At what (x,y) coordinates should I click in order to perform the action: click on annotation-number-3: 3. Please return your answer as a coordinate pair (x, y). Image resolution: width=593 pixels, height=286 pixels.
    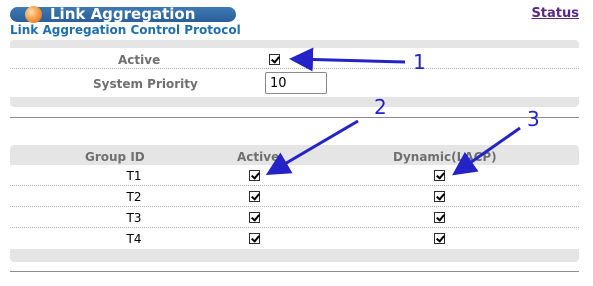
    Looking at the image, I should click on (533, 119).